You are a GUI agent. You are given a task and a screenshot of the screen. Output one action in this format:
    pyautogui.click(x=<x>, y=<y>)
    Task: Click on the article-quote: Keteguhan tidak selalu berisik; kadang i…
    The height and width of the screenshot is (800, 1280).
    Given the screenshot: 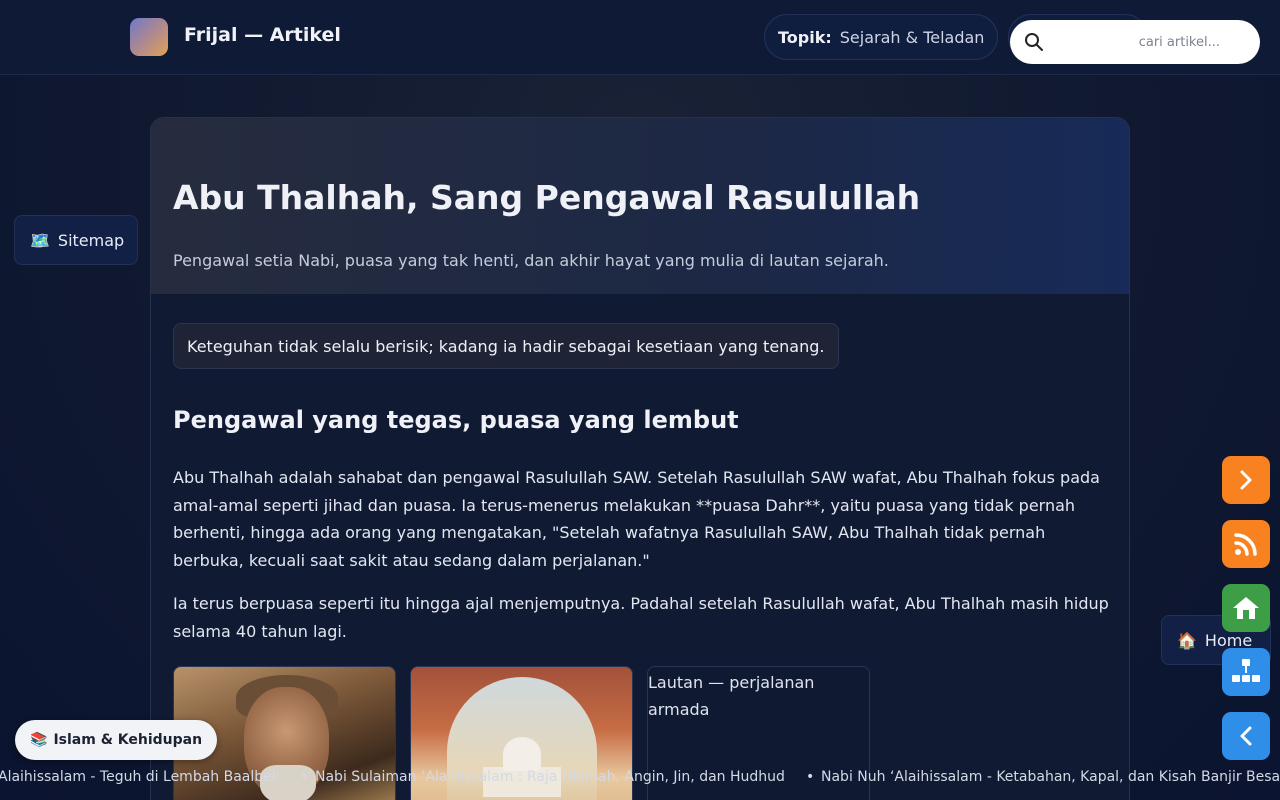 What is the action you would take?
    pyautogui.click(x=506, y=346)
    